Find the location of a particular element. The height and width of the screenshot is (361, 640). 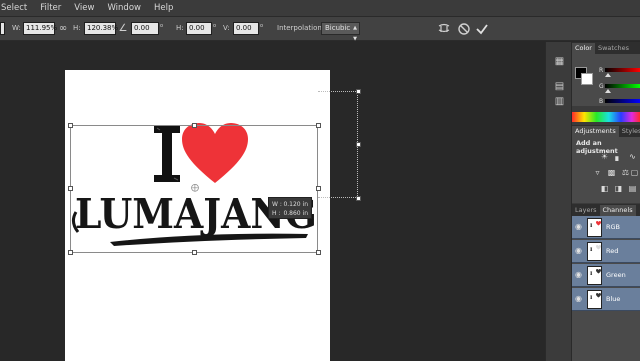

channel-name: Red is located at coordinates (612, 251).